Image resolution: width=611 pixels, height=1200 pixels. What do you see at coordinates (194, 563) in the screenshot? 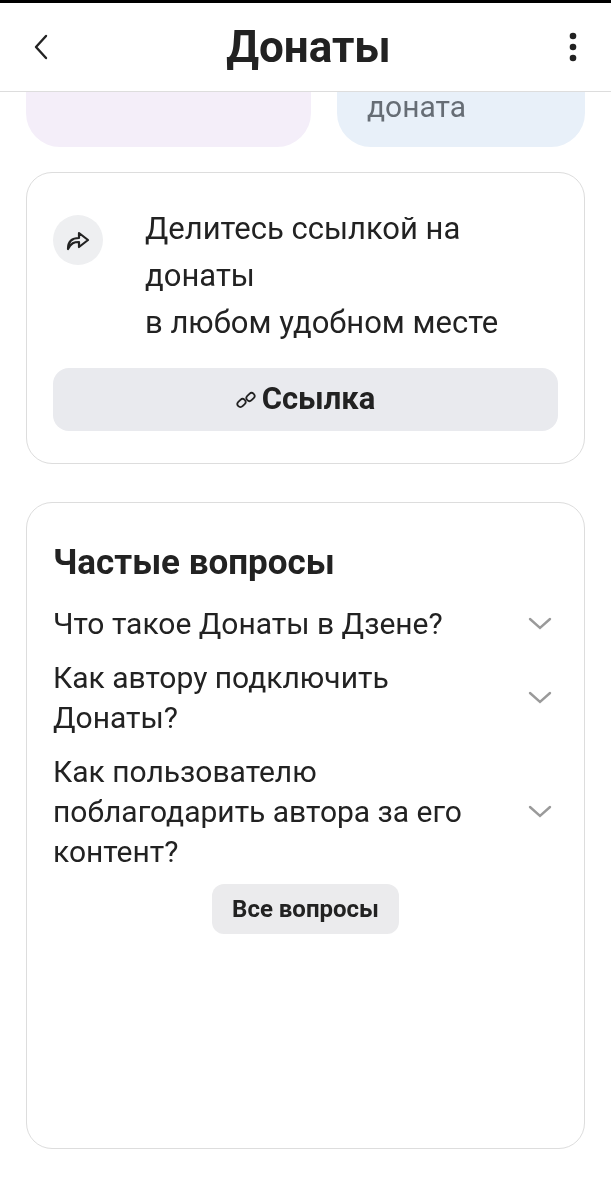
I see `faq-title: Частые вопросы` at bounding box center [194, 563].